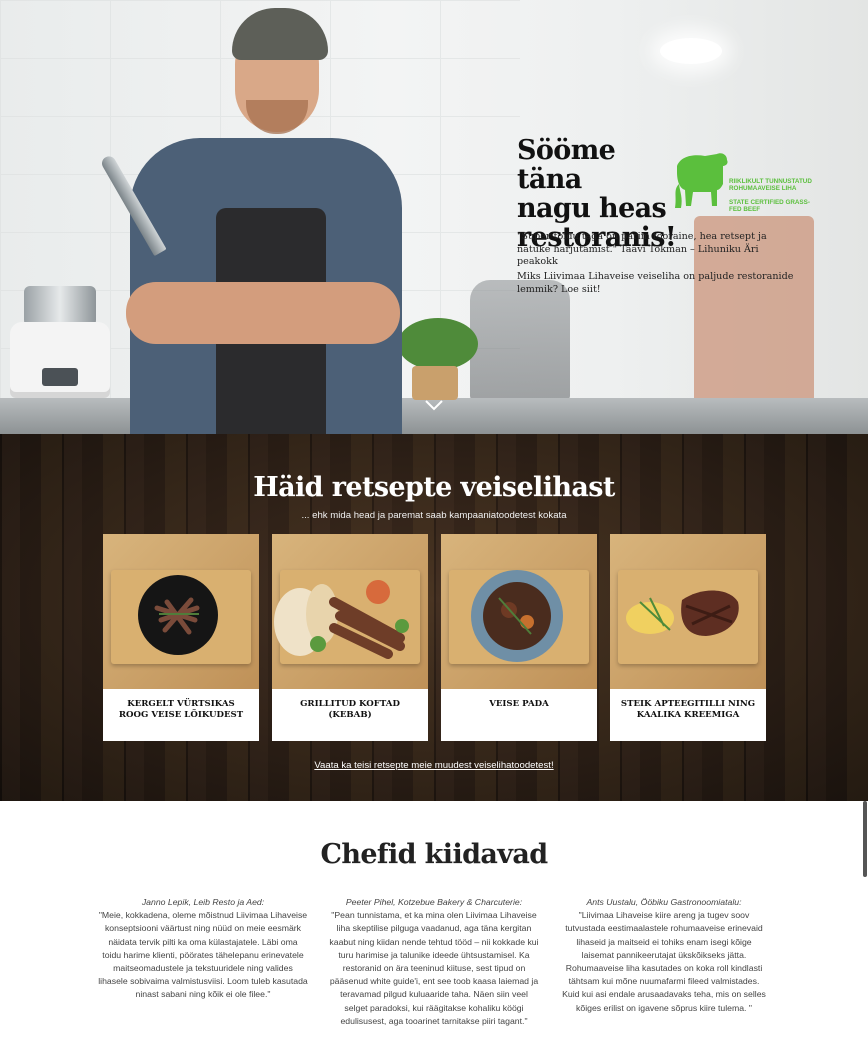  What do you see at coordinates (438, 359) in the screenshot?
I see `herb-plant` at bounding box center [438, 359].